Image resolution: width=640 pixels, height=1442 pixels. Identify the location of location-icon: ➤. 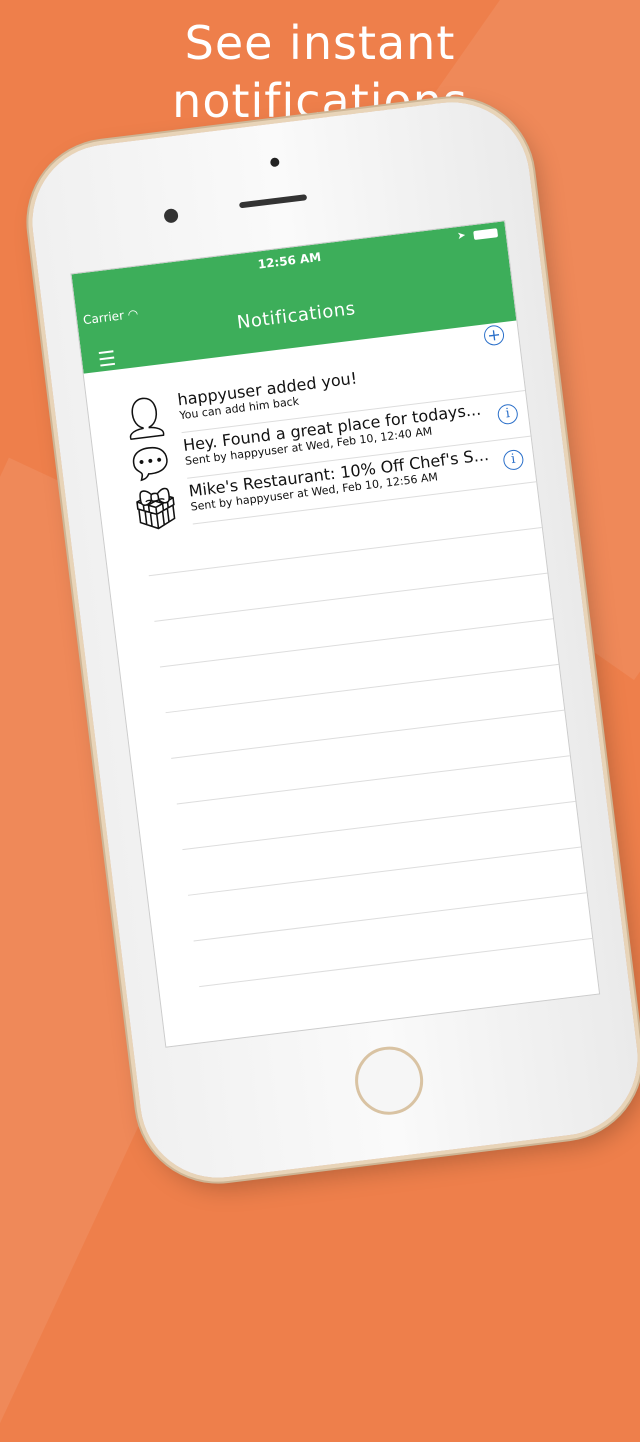
(461, 236).